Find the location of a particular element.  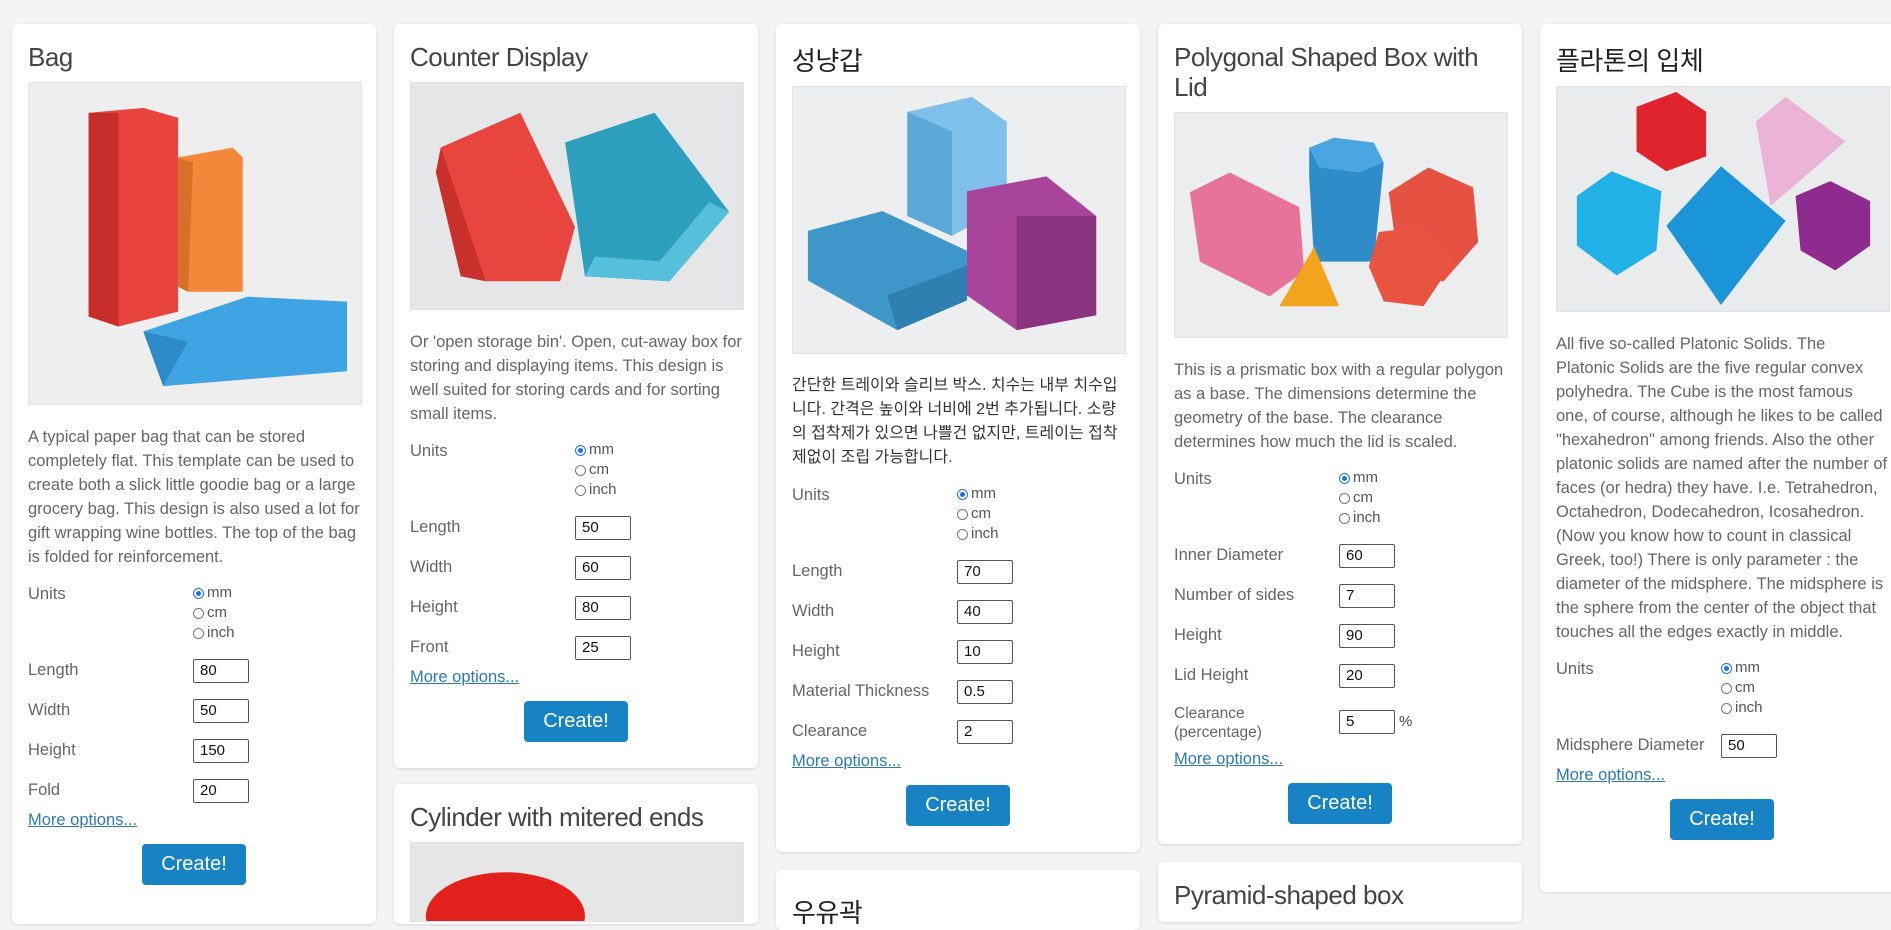

field-label: Length is located at coordinates (817, 571).